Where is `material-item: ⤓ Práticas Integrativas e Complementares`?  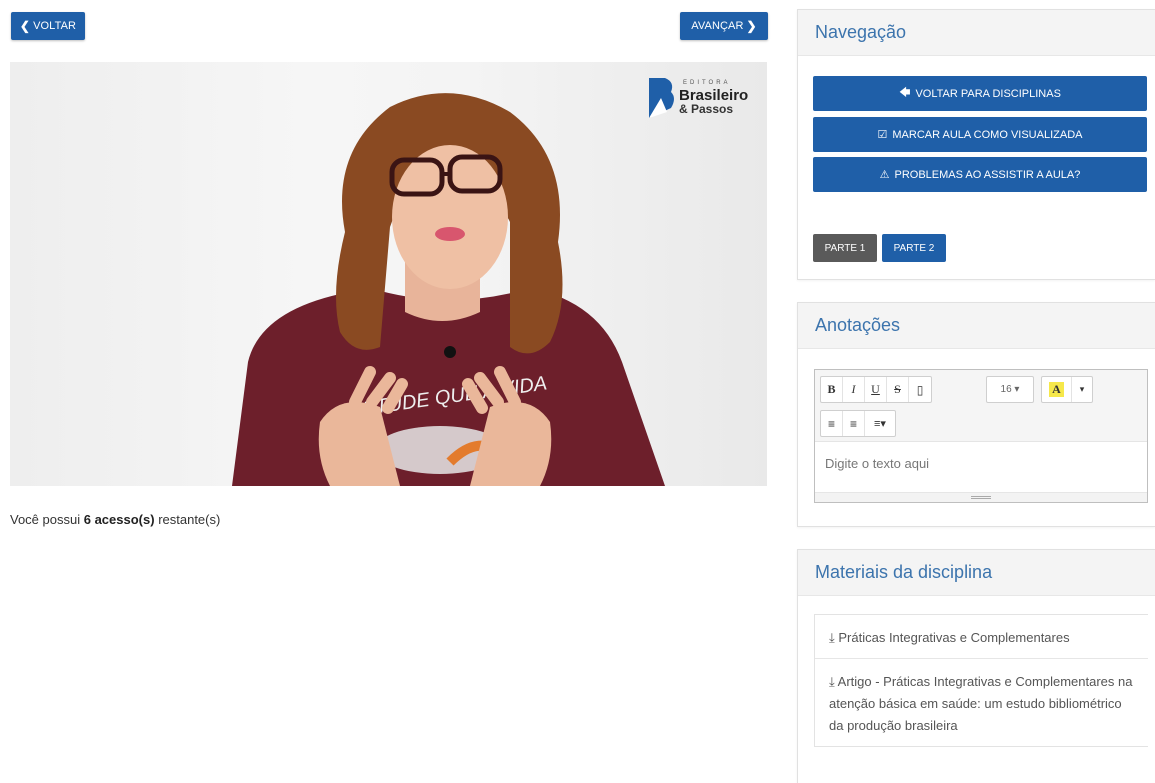 material-item: ⤓ Práticas Integrativas e Complementares is located at coordinates (981, 637).